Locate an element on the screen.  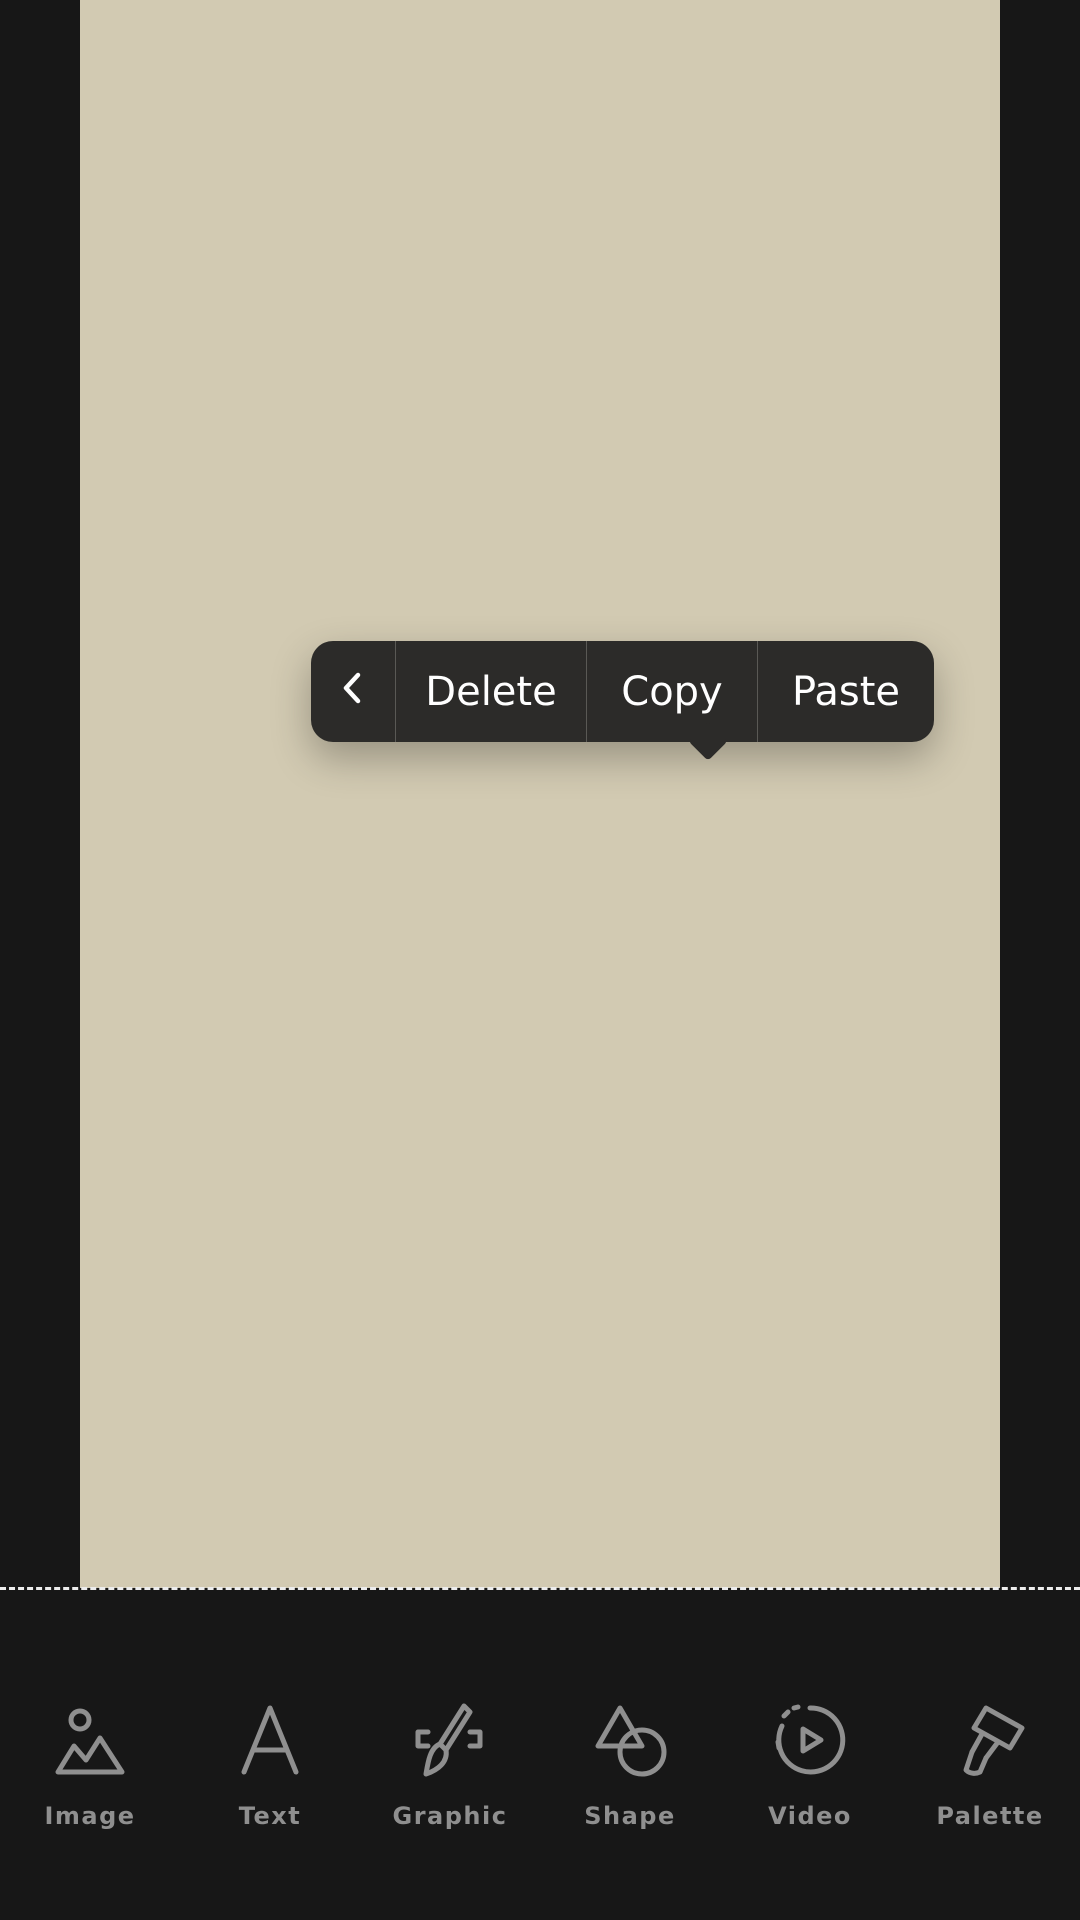
delete-button: Delete is located at coordinates (491, 691).